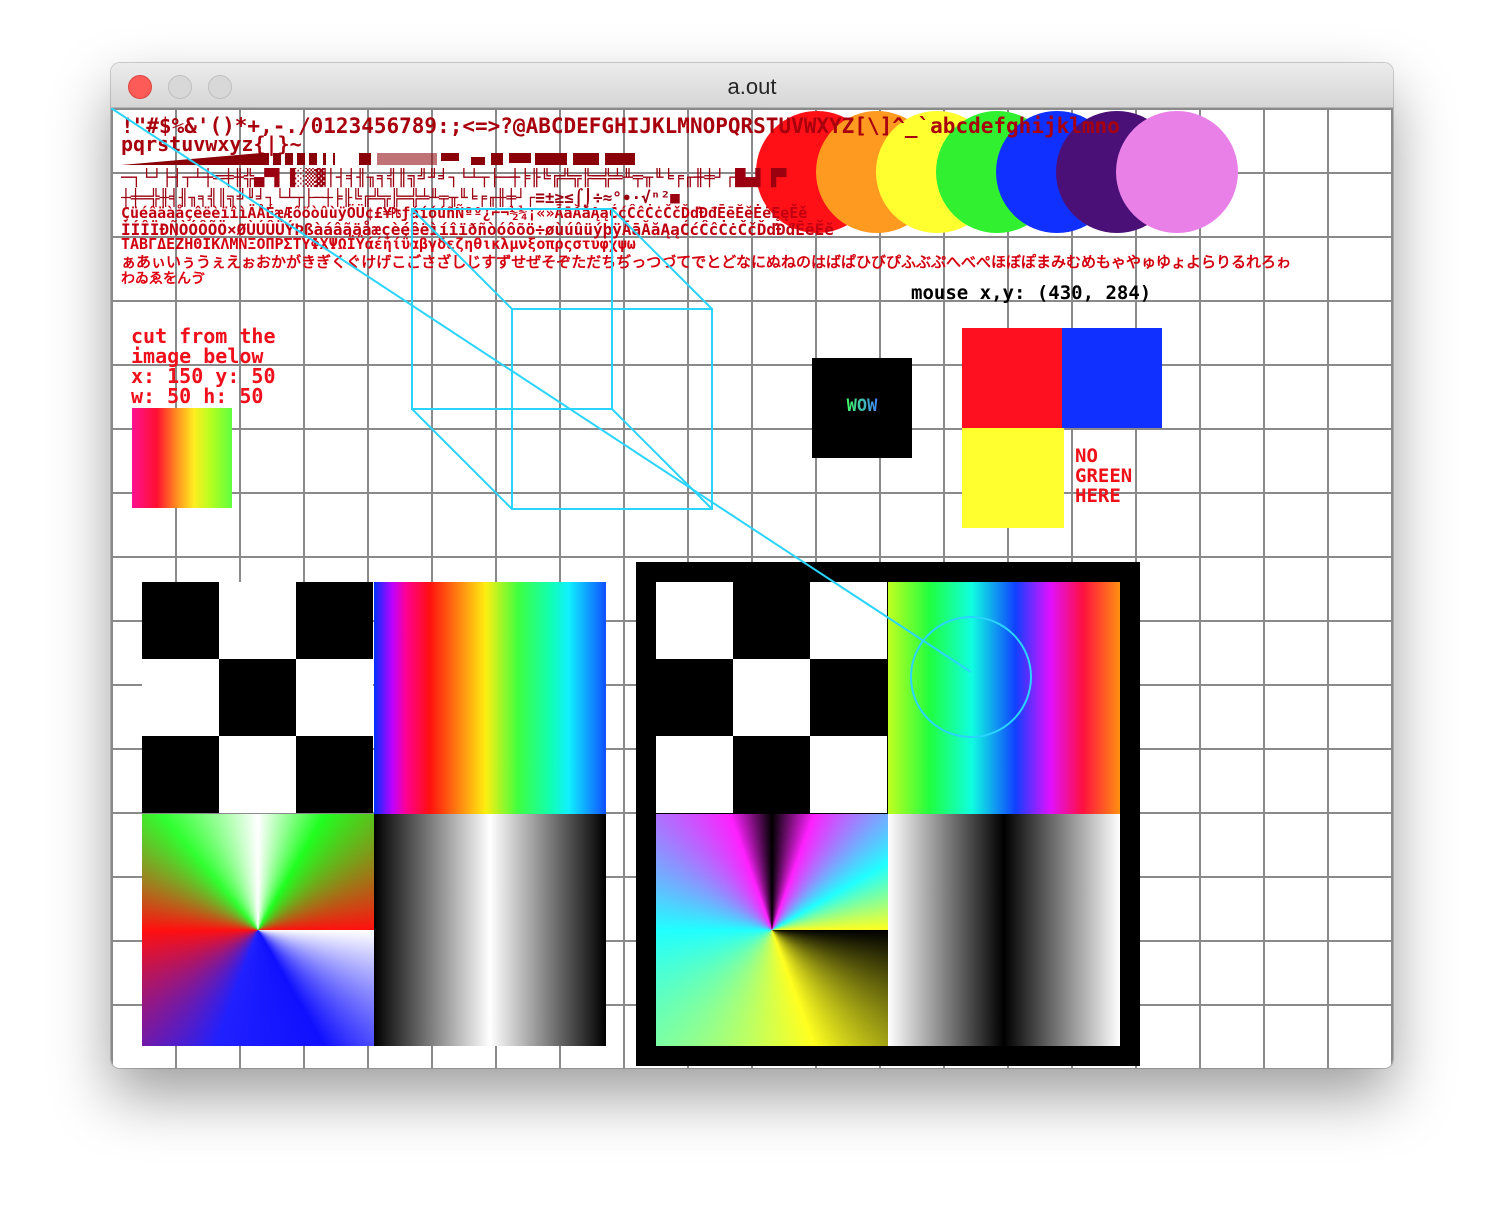 This screenshot has width=1504, height=1228. Describe the element at coordinates (1013, 478) in the screenshot. I see `yellow-swatch` at that location.